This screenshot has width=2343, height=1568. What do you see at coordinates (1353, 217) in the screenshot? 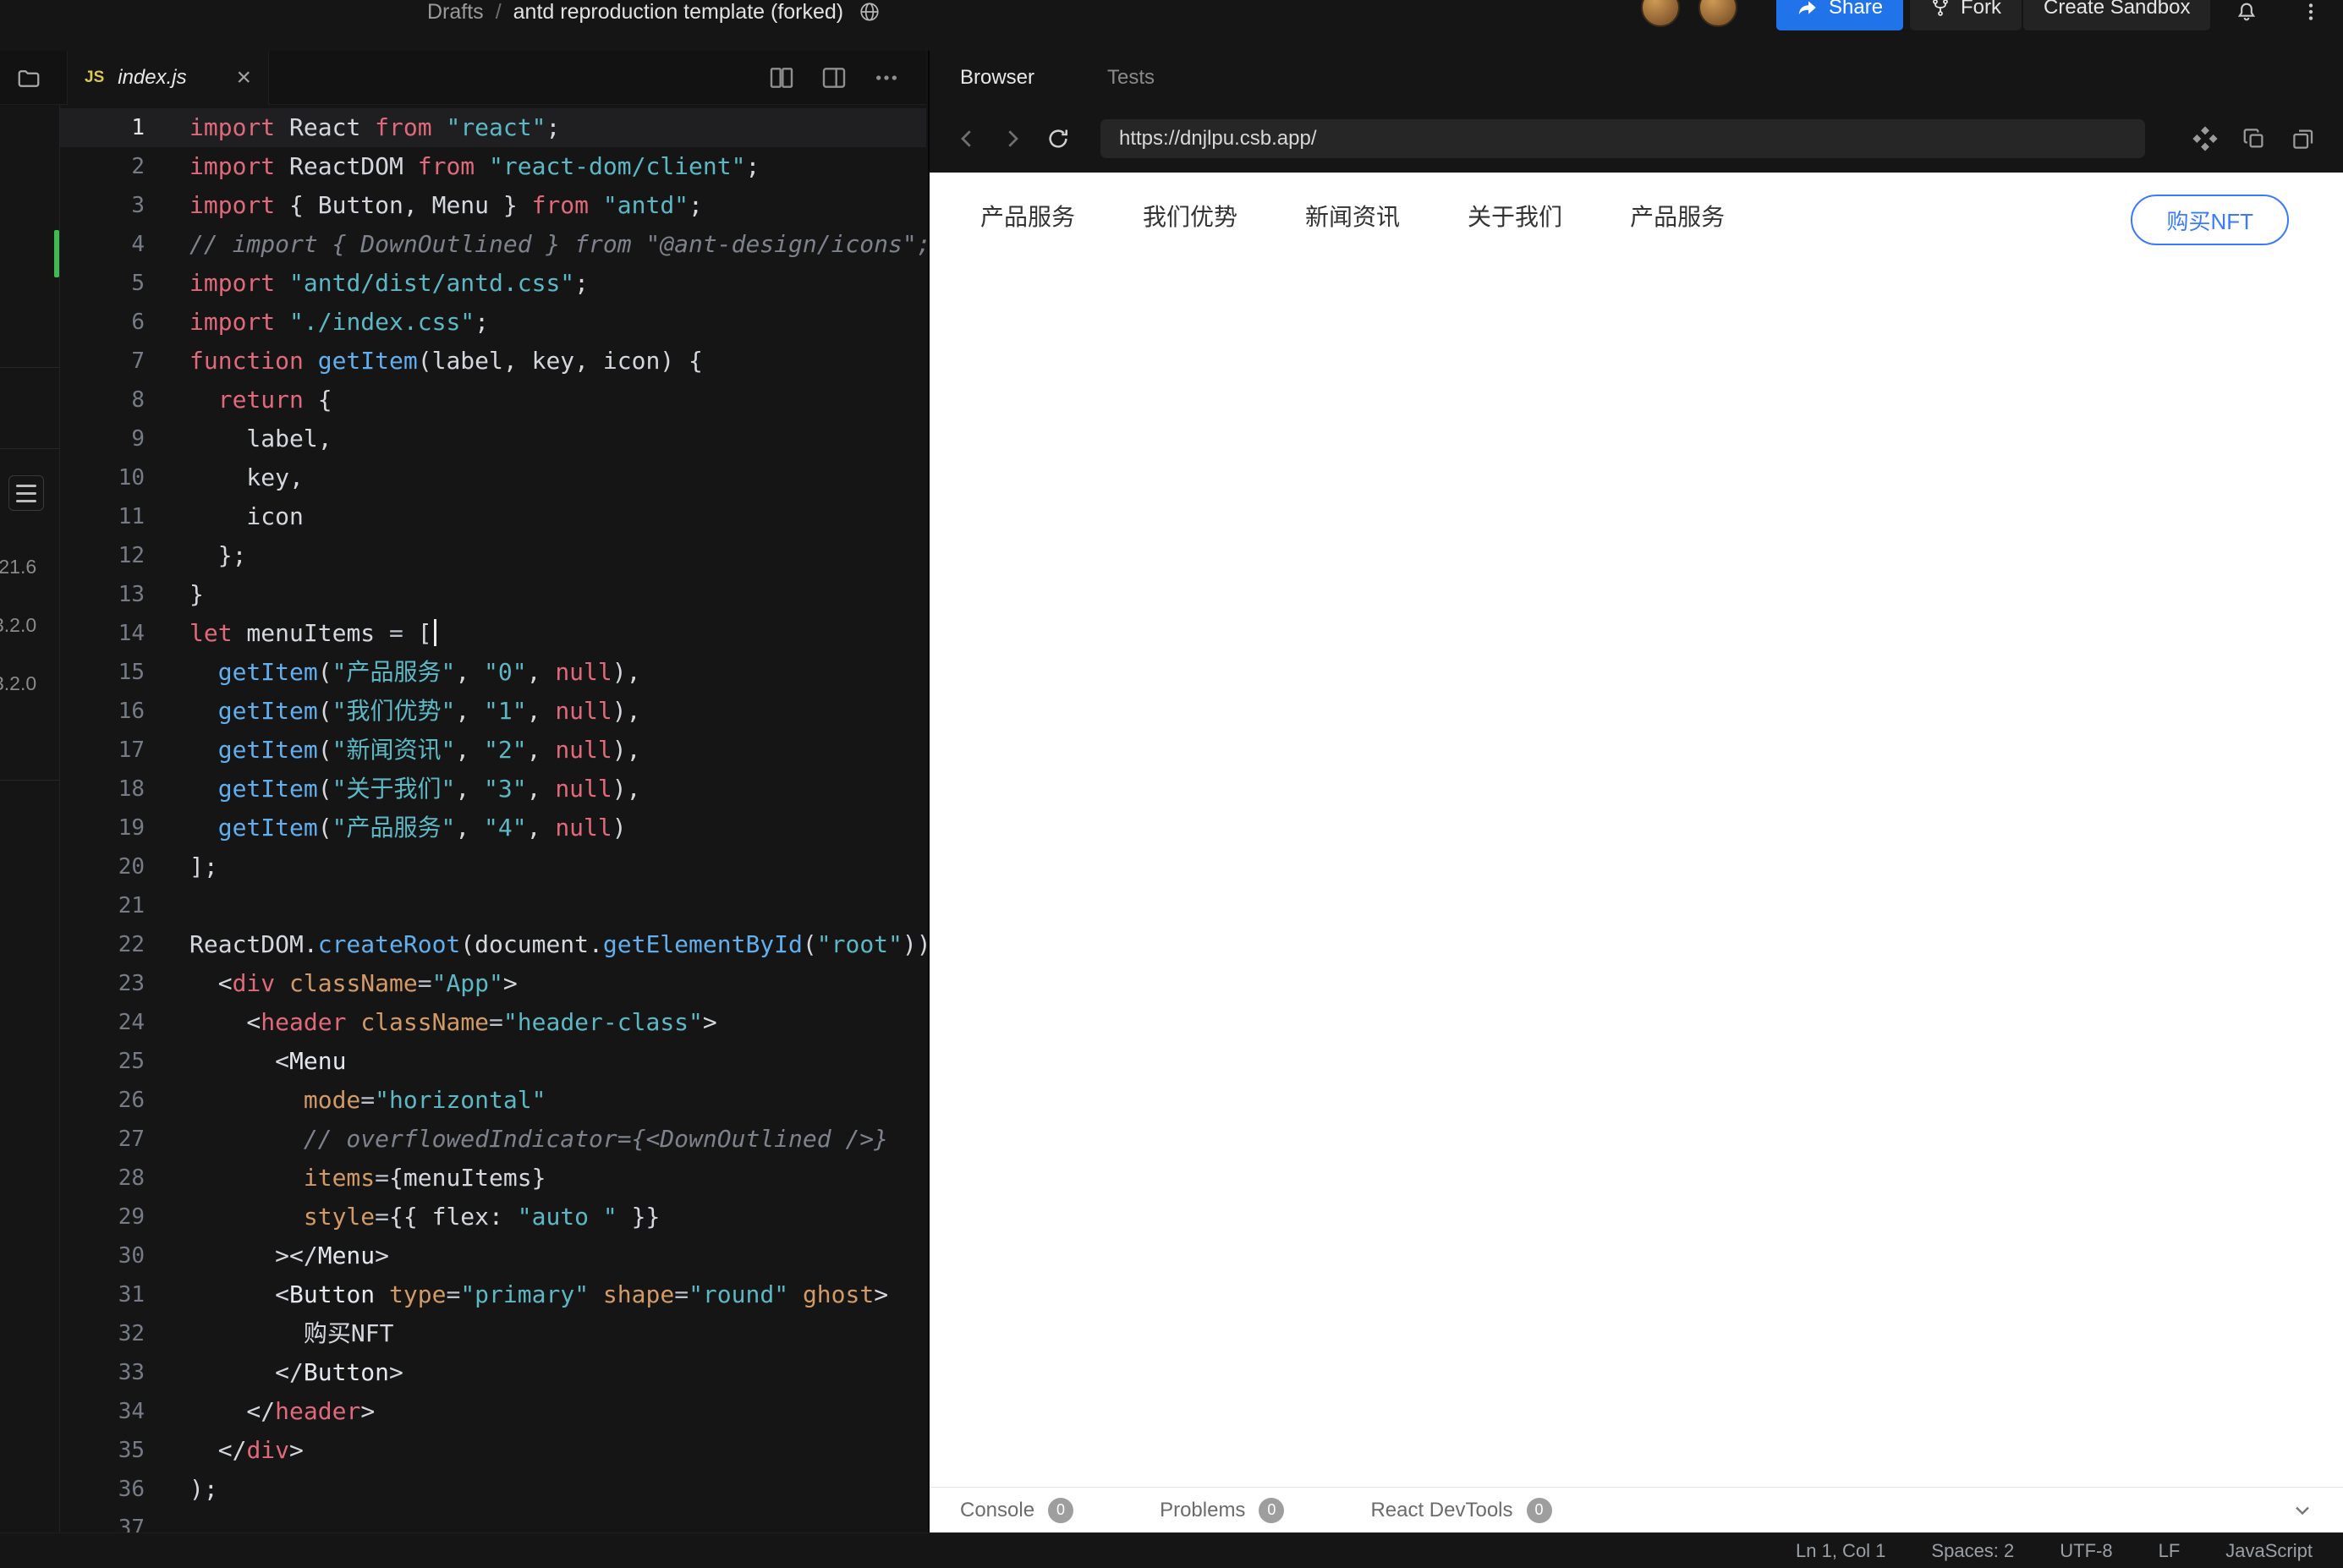
I see `site-menu-item: 新闻资讯` at bounding box center [1353, 217].